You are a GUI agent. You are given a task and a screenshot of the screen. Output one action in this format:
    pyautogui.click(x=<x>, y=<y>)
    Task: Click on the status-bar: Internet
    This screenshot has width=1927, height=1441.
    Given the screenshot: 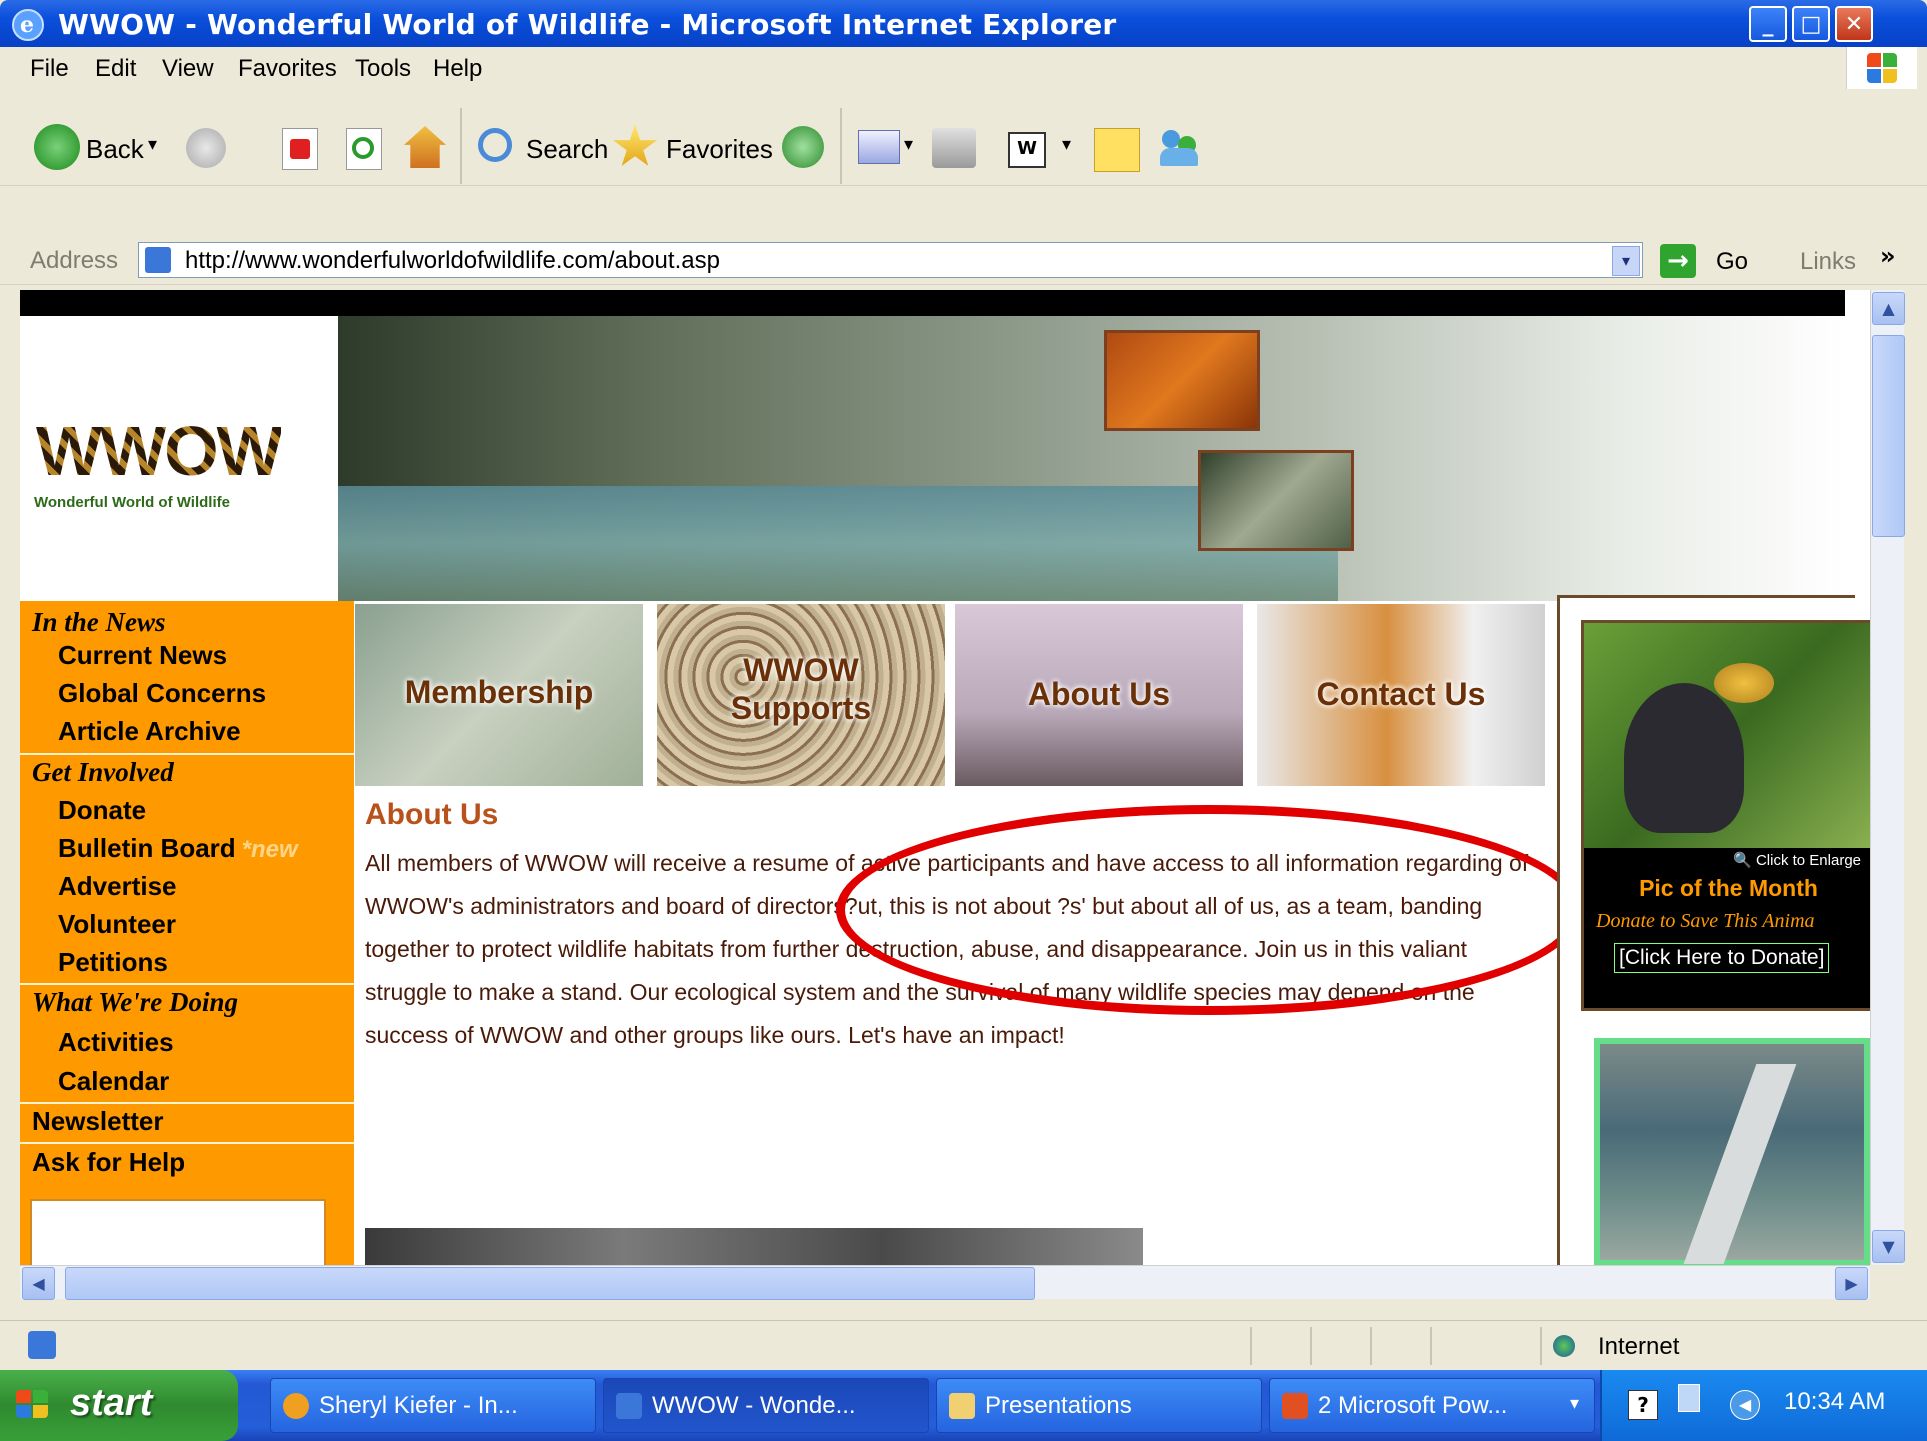 What is the action you would take?
    pyautogui.click(x=963, y=1345)
    